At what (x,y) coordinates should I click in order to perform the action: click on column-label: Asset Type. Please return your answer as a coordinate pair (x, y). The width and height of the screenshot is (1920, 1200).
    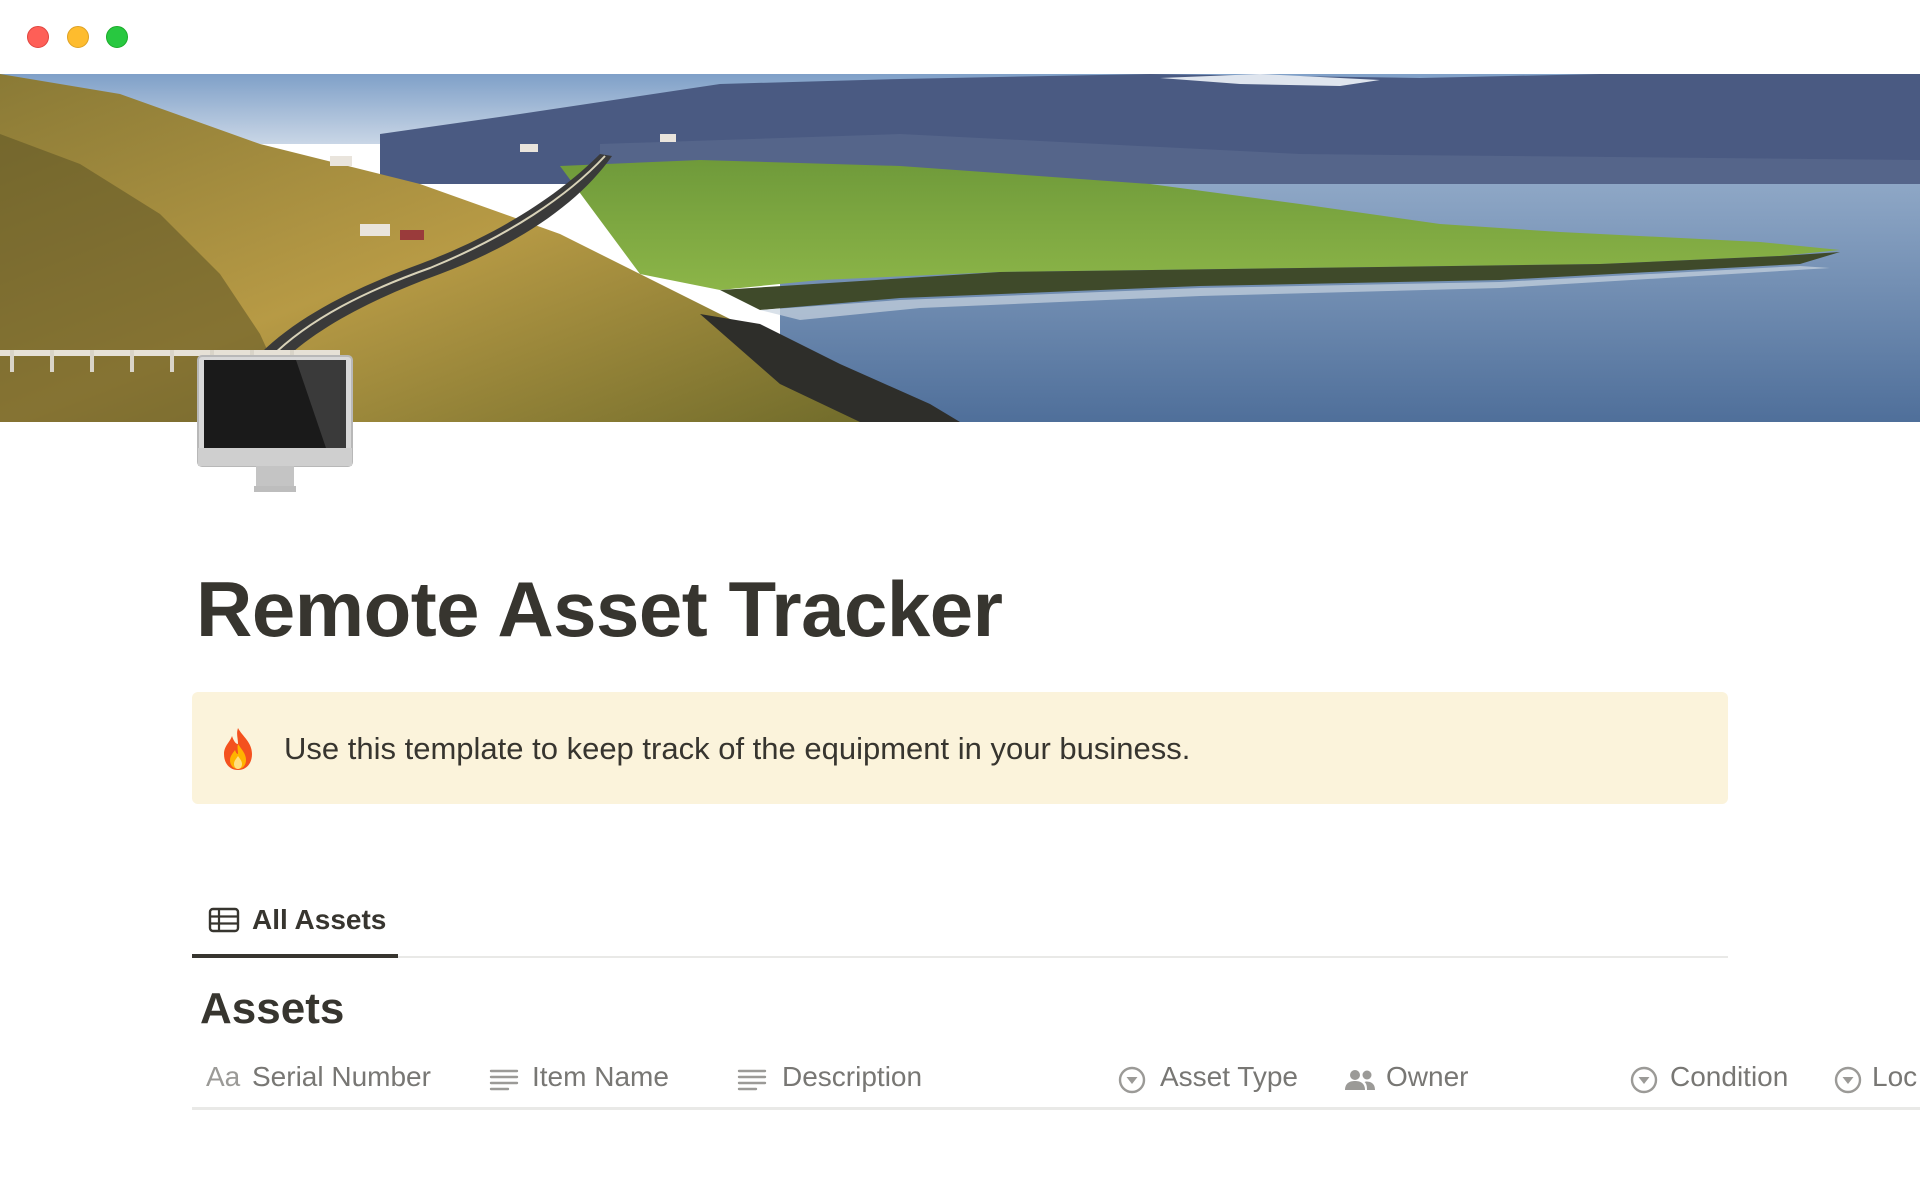
    Looking at the image, I should click on (1229, 1076).